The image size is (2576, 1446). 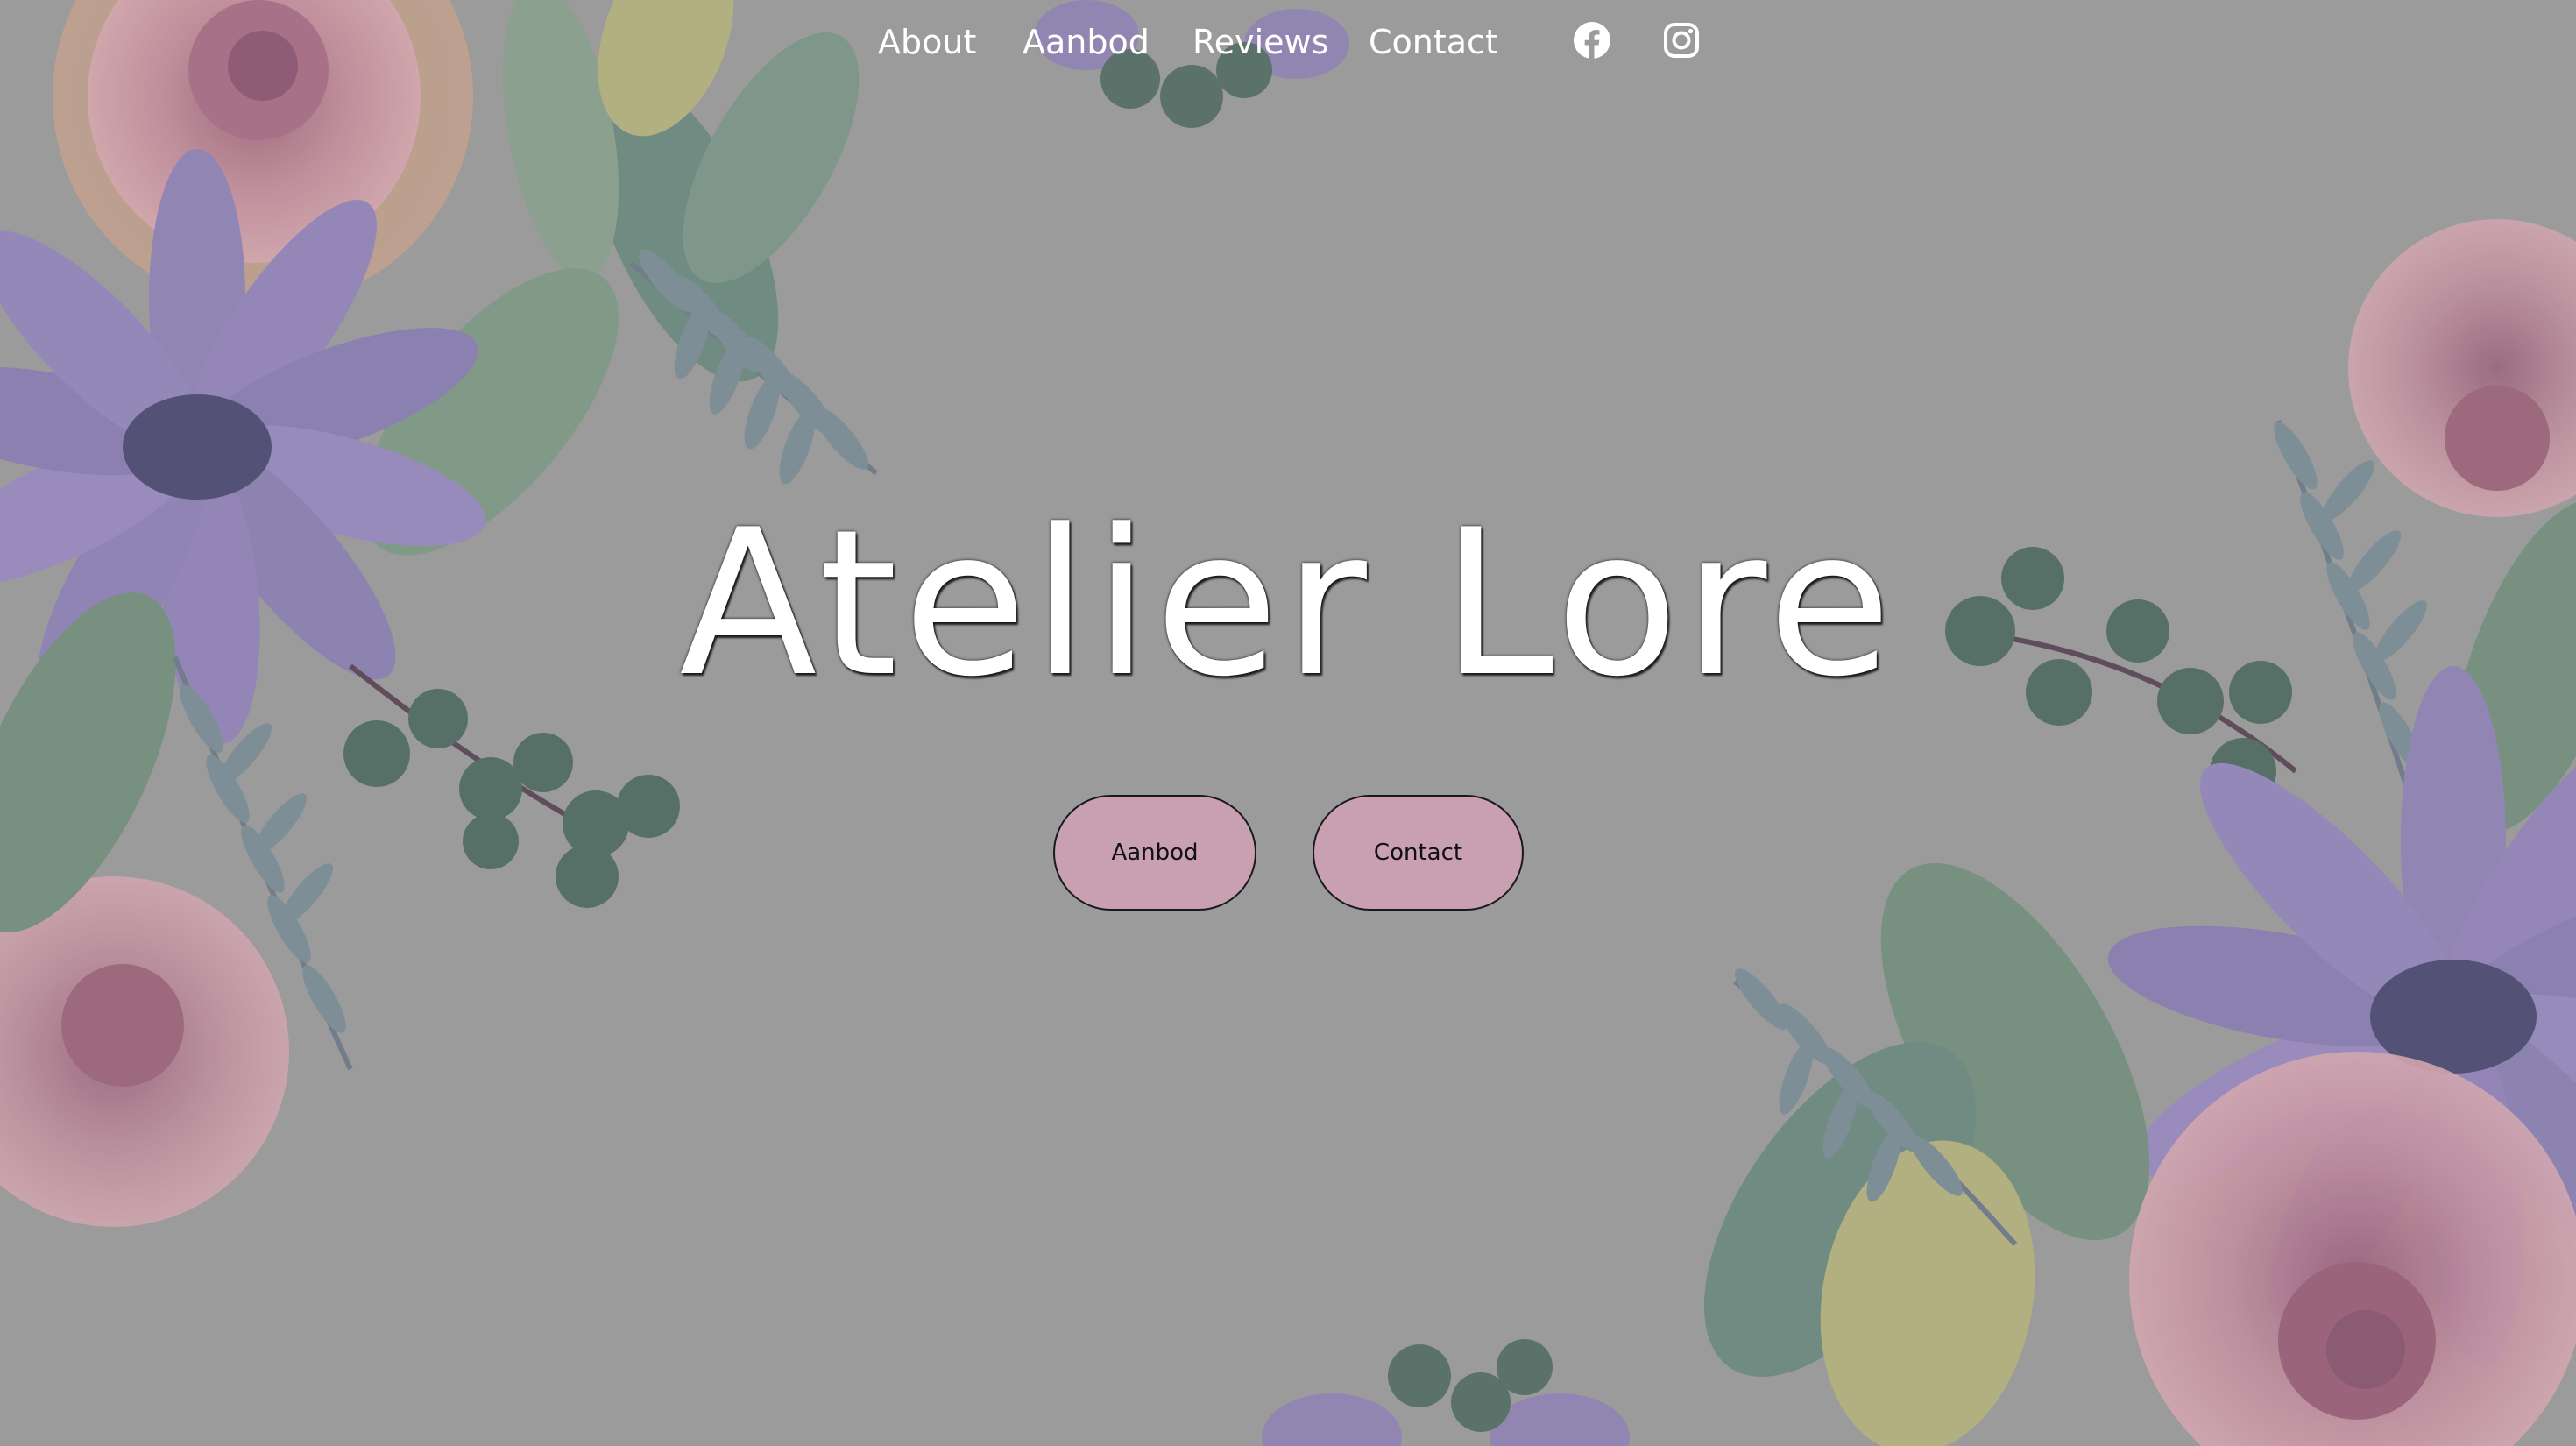 What do you see at coordinates (1418, 853) in the screenshot?
I see `contact-button: Contact` at bounding box center [1418, 853].